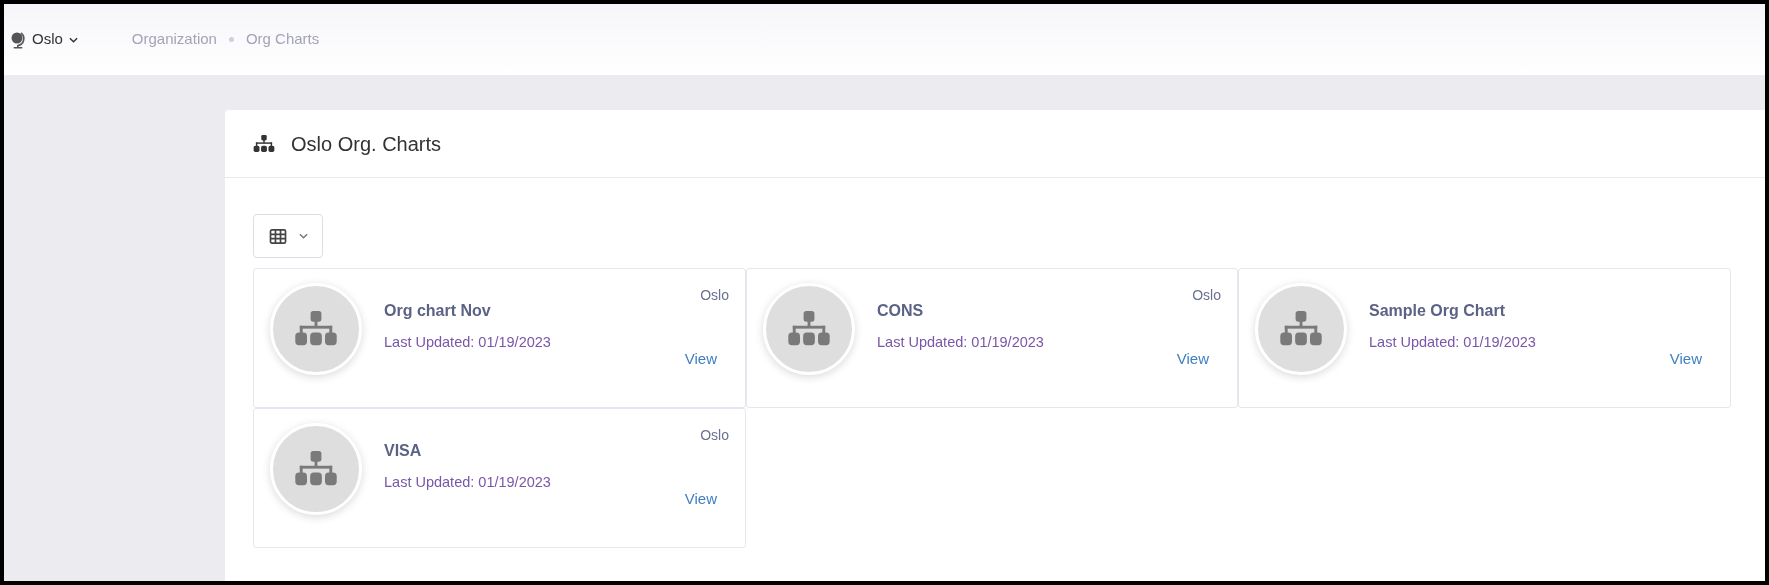 The width and height of the screenshot is (1769, 585). What do you see at coordinates (282, 39) in the screenshot?
I see `breadcrumb-link: Org Charts` at bounding box center [282, 39].